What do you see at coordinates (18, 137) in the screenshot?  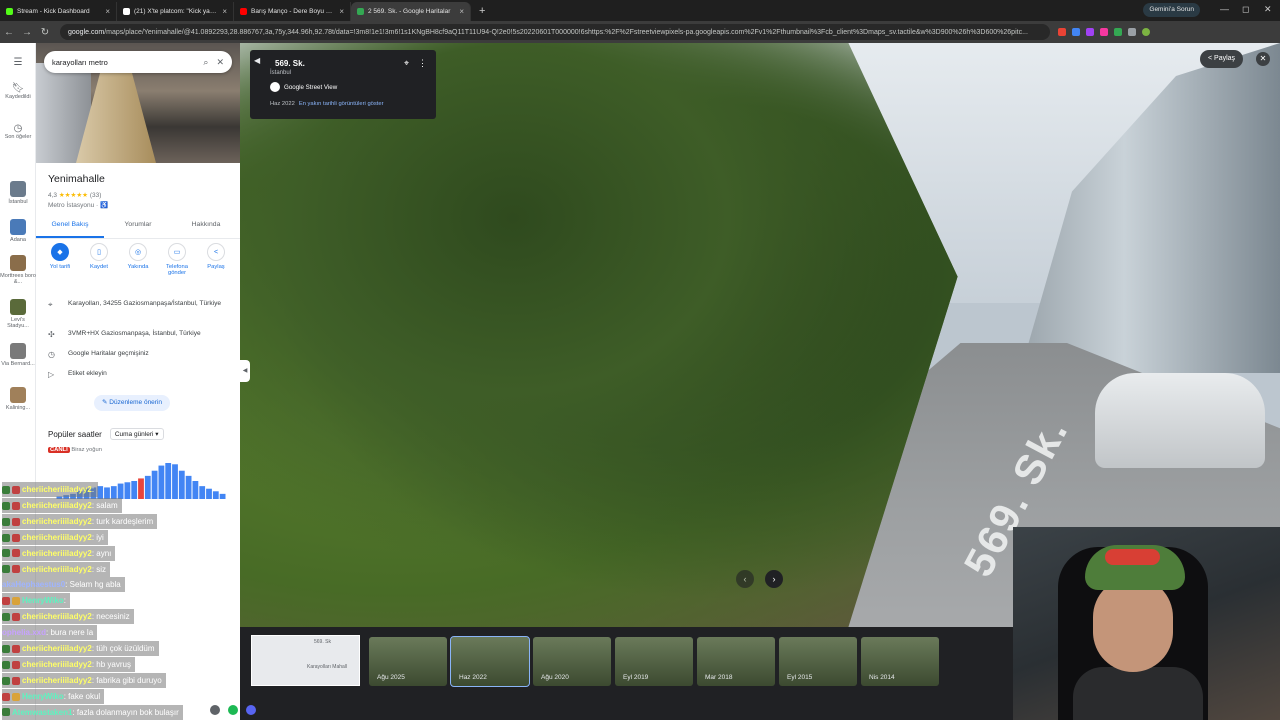 I see `rail-item-label: Son öğeler` at bounding box center [18, 137].